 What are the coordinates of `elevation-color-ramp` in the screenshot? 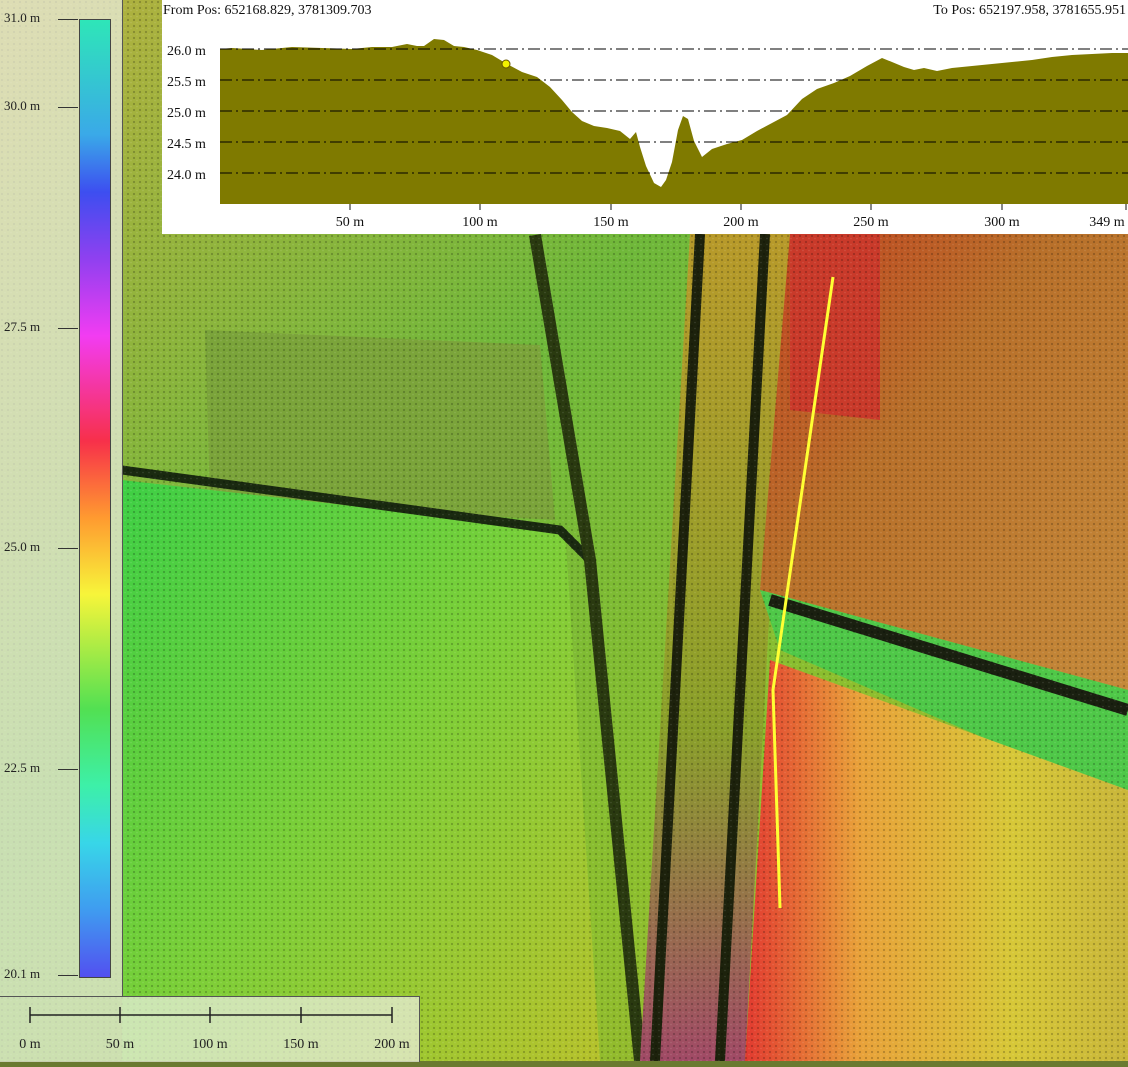 It's located at (95, 498).